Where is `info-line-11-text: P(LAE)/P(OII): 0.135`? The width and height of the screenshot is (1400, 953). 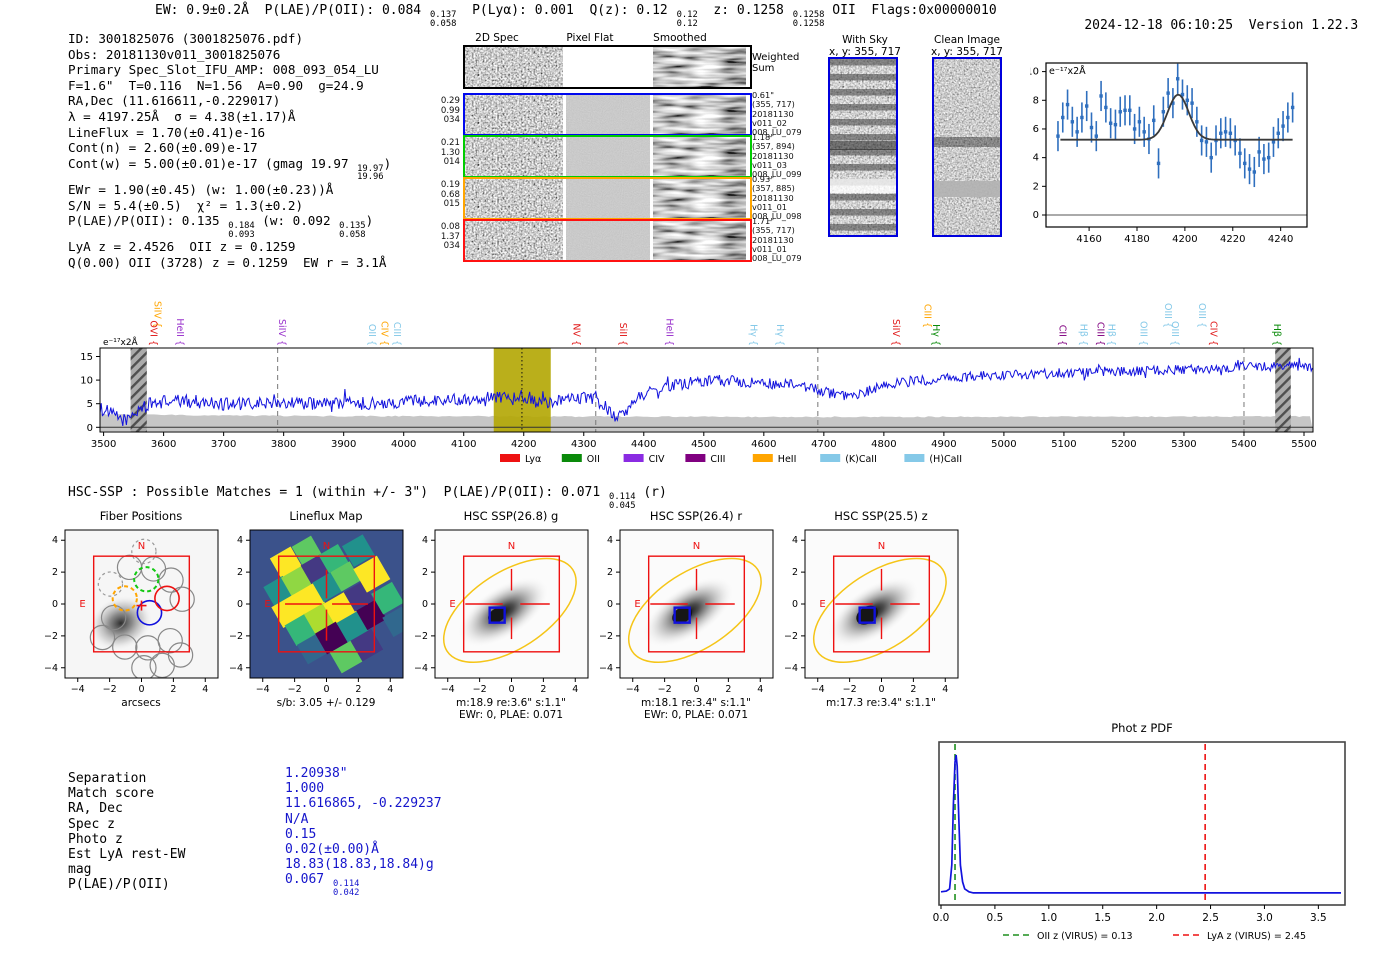 info-line-11-text: P(LAE)/P(OII): 0.135 is located at coordinates (148, 221).